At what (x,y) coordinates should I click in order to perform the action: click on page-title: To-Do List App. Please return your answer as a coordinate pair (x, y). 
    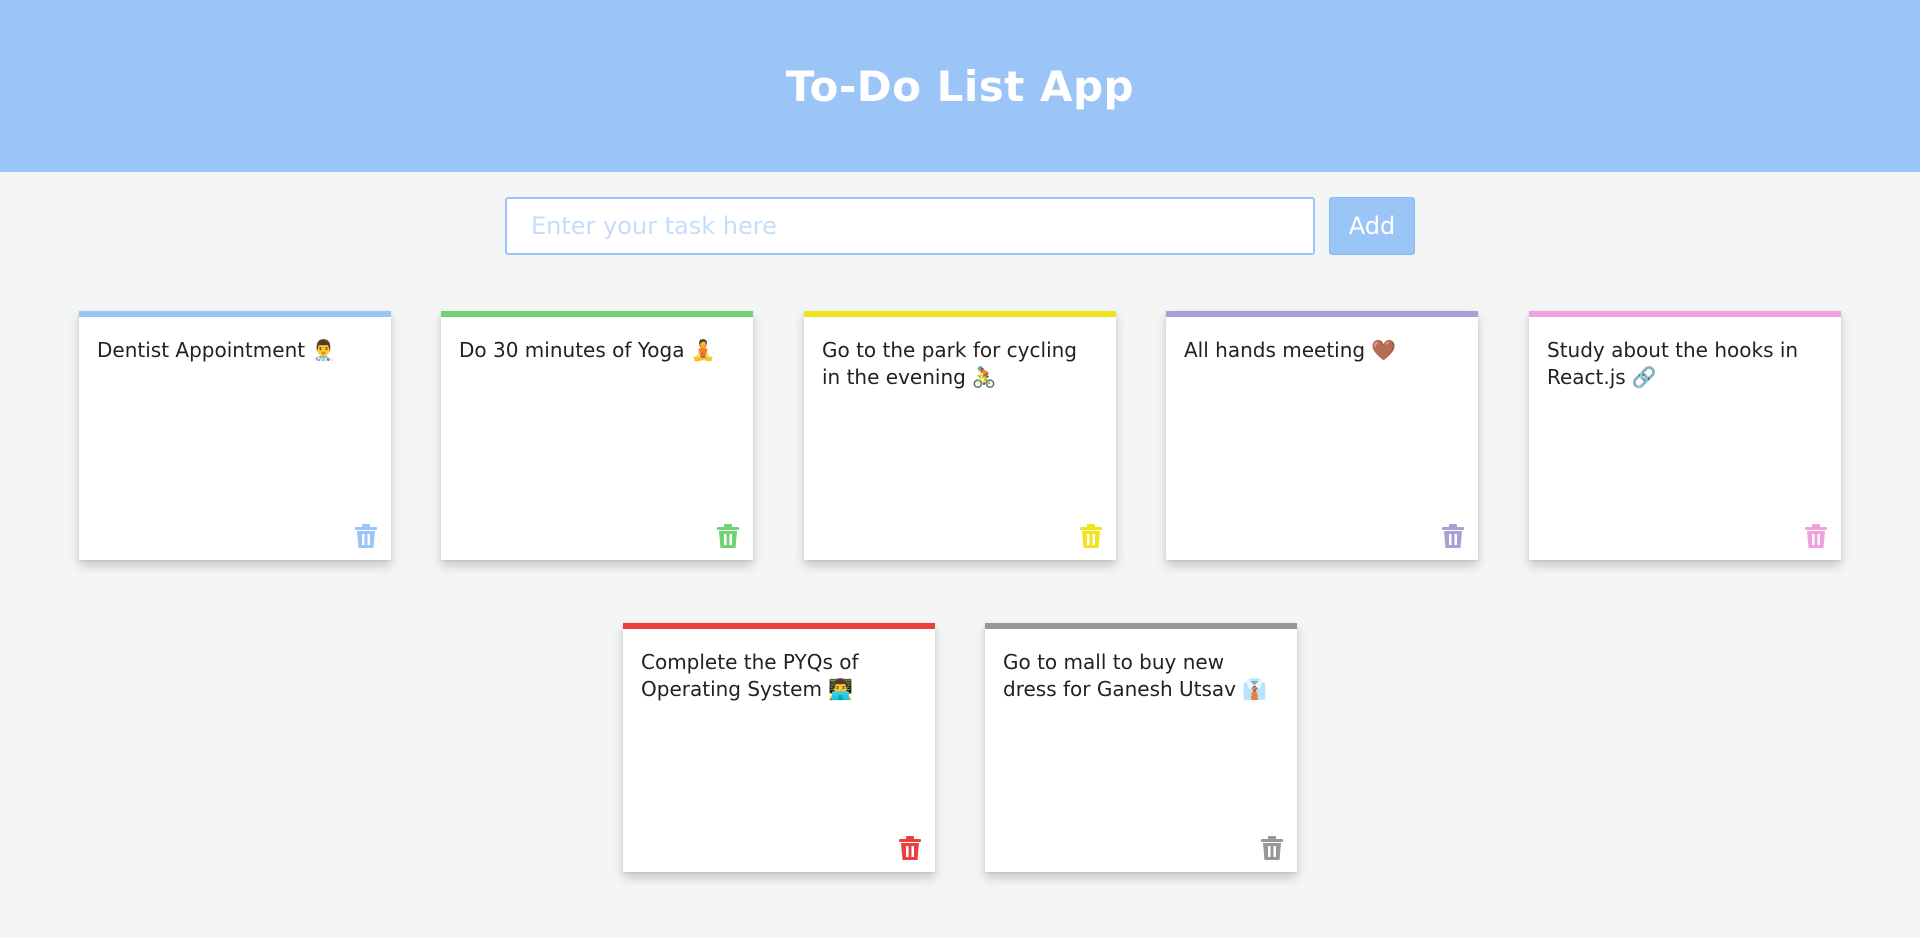
    Looking at the image, I should click on (960, 86).